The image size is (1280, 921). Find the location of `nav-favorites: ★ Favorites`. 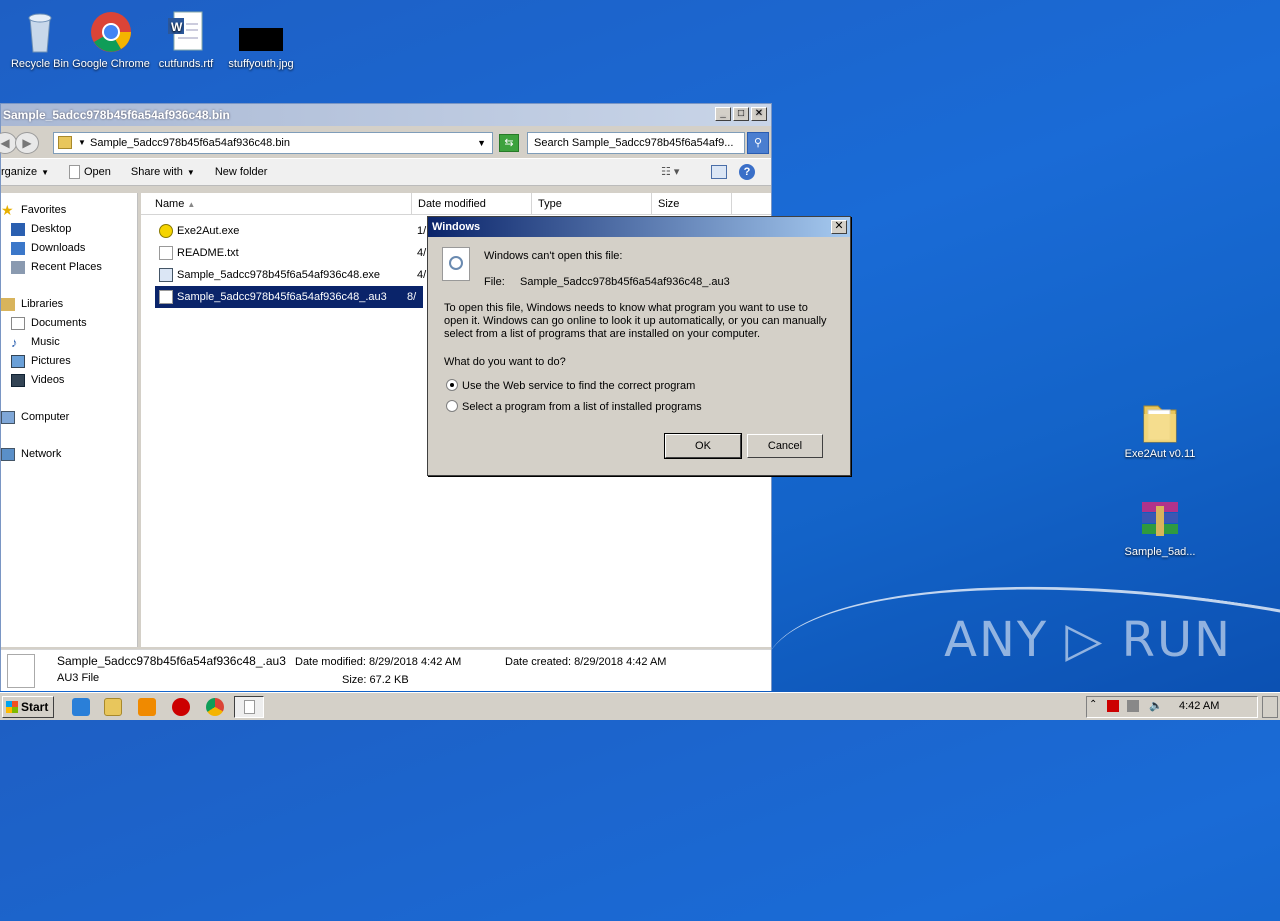

nav-favorites: ★ Favorites is located at coordinates (69, 210).